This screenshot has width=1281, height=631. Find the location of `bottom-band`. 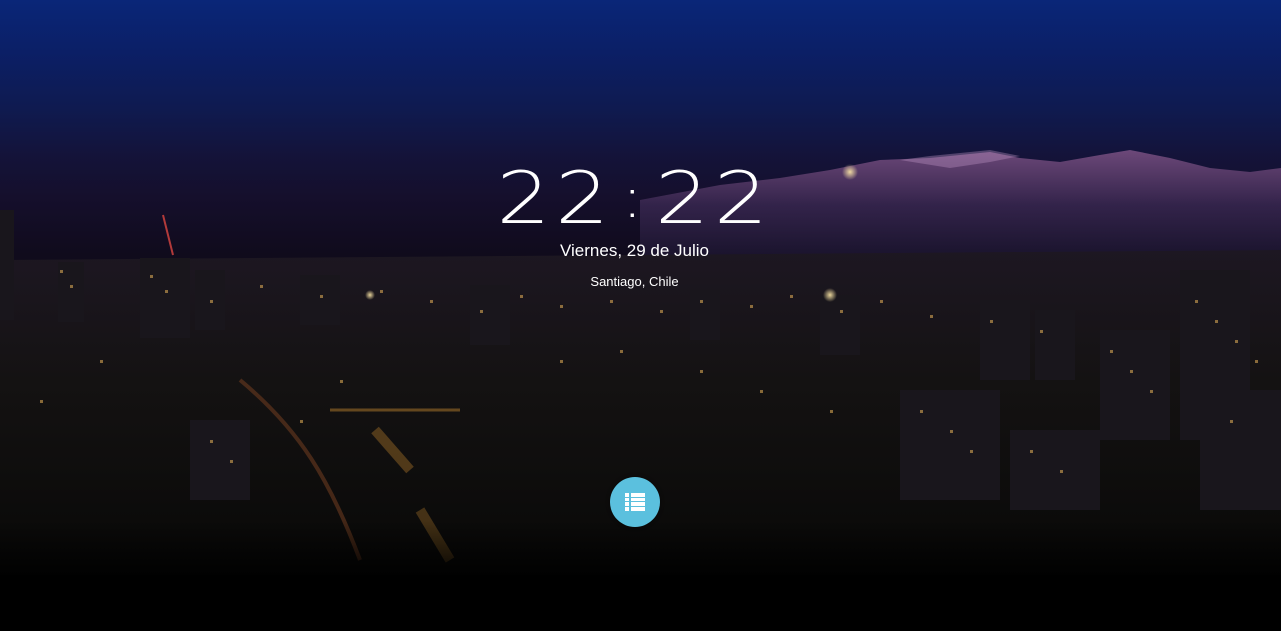

bottom-band is located at coordinates (640, 603).